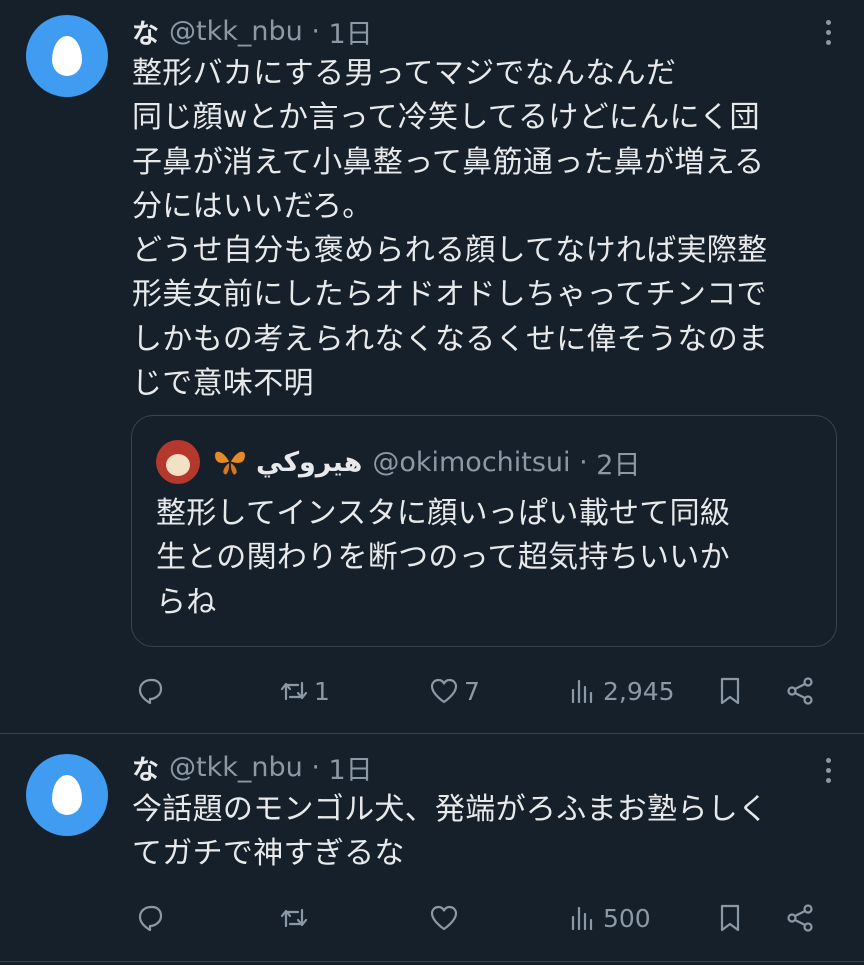 This screenshot has width=864, height=965. Describe the element at coordinates (178, 462) in the screenshot. I see `quoted-avatar` at that location.